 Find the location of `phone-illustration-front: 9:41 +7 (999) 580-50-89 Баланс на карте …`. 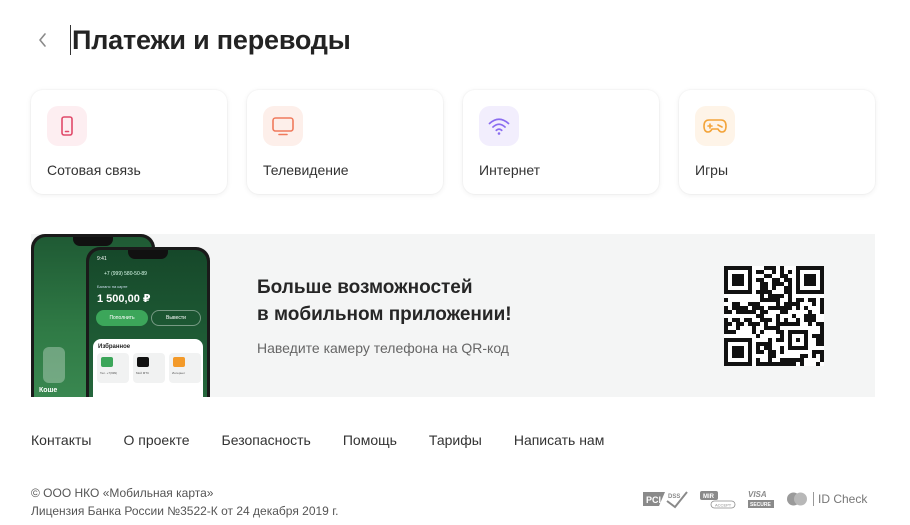

phone-illustration-front: 9:41 +7 (999) 580-50-89 Баланс на карте … is located at coordinates (148, 322).